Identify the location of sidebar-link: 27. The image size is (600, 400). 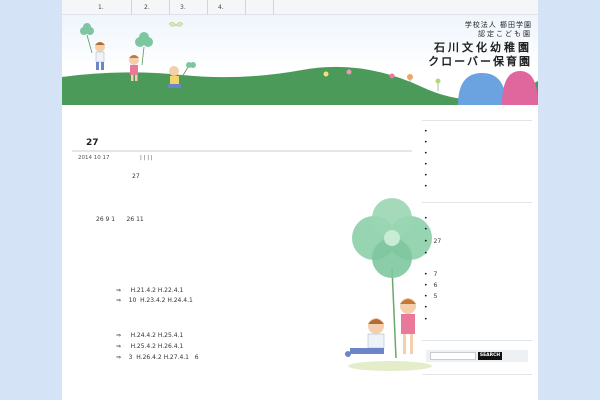
(474, 242).